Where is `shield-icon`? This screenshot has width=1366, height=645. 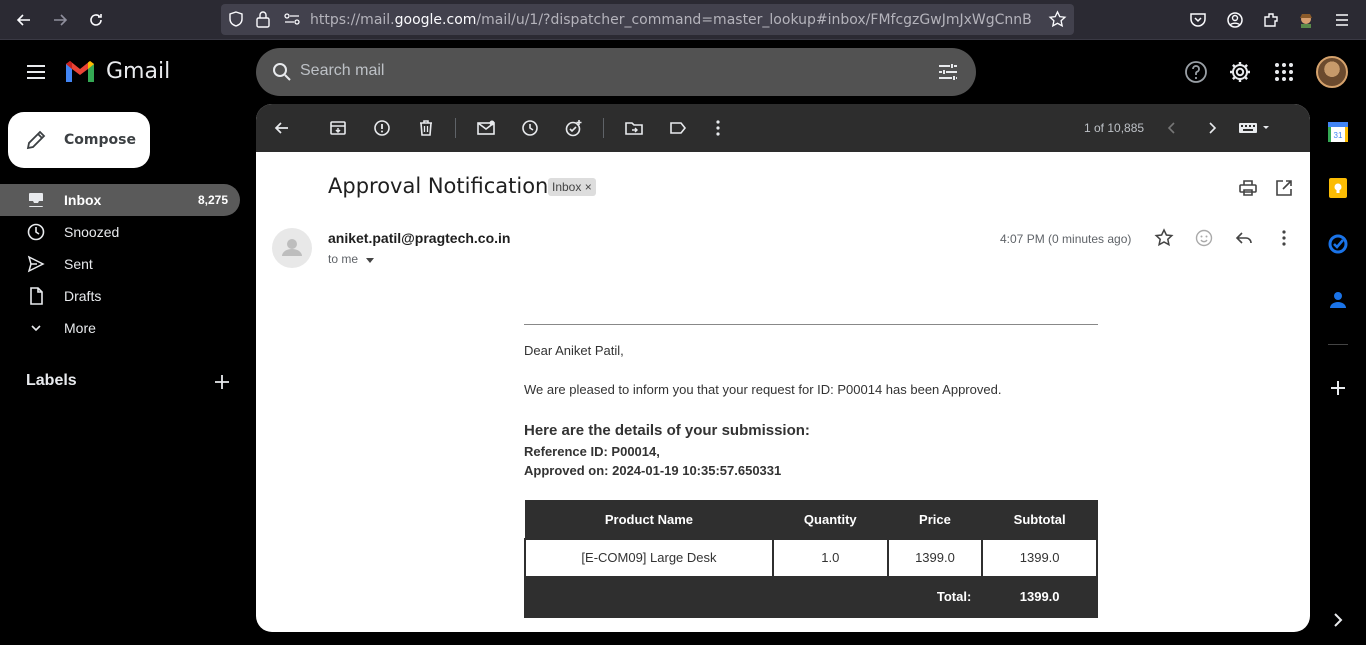
shield-icon is located at coordinates (236, 19).